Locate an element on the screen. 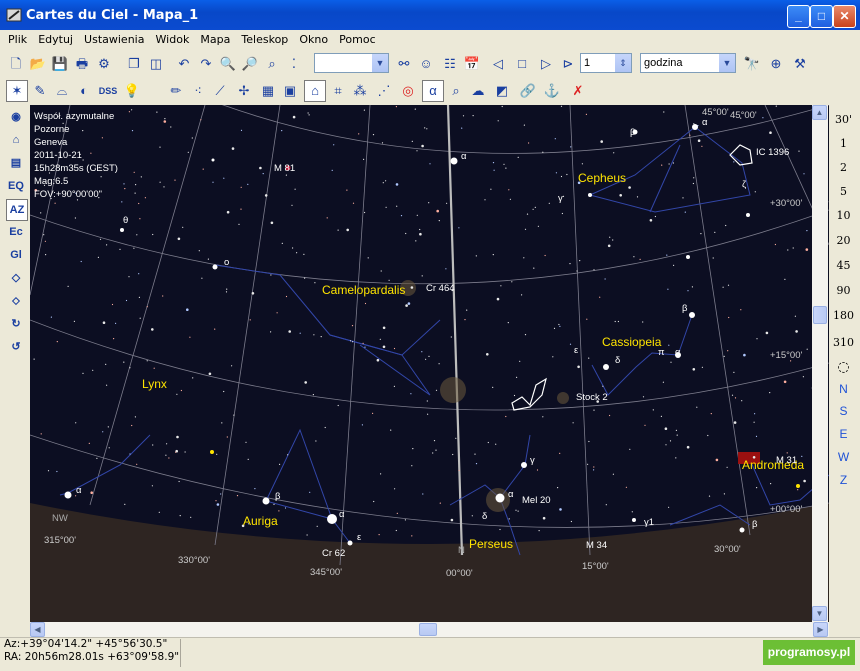 The width and height of the screenshot is (860, 671). zoom-button: 20 is located at coordinates (843, 240).